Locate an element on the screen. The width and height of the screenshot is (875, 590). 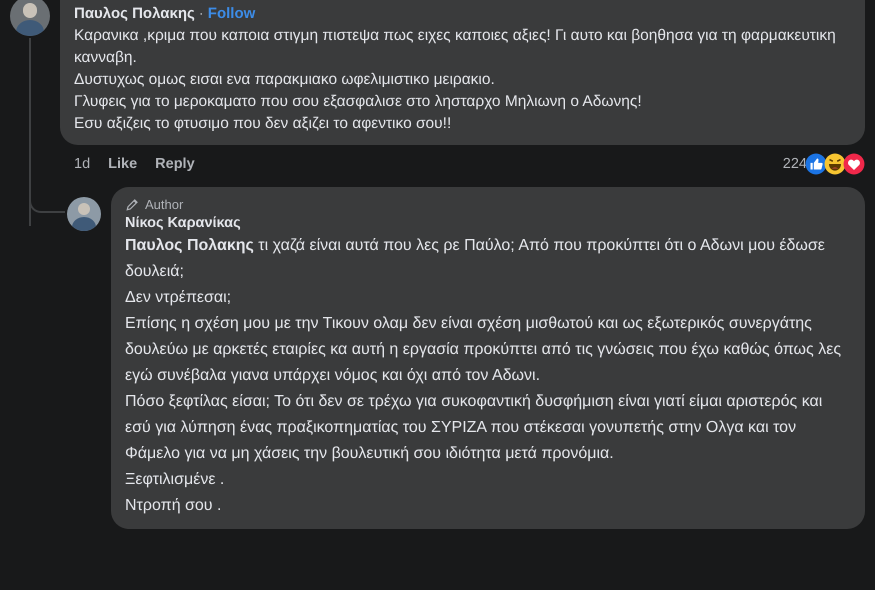
badge-label: Author is located at coordinates (164, 204).